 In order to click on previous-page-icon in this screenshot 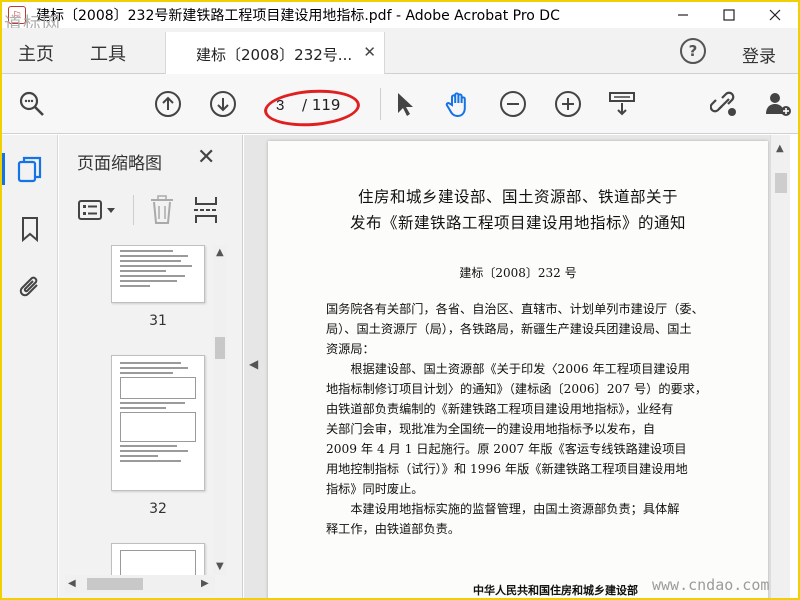, I will do `click(168, 104)`.